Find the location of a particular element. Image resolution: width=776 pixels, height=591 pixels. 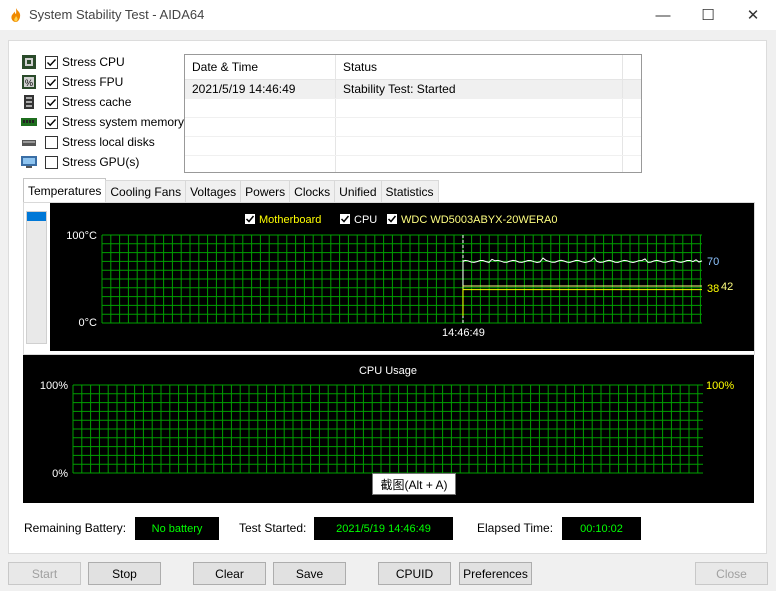

clear-button: Clear is located at coordinates (229, 573).